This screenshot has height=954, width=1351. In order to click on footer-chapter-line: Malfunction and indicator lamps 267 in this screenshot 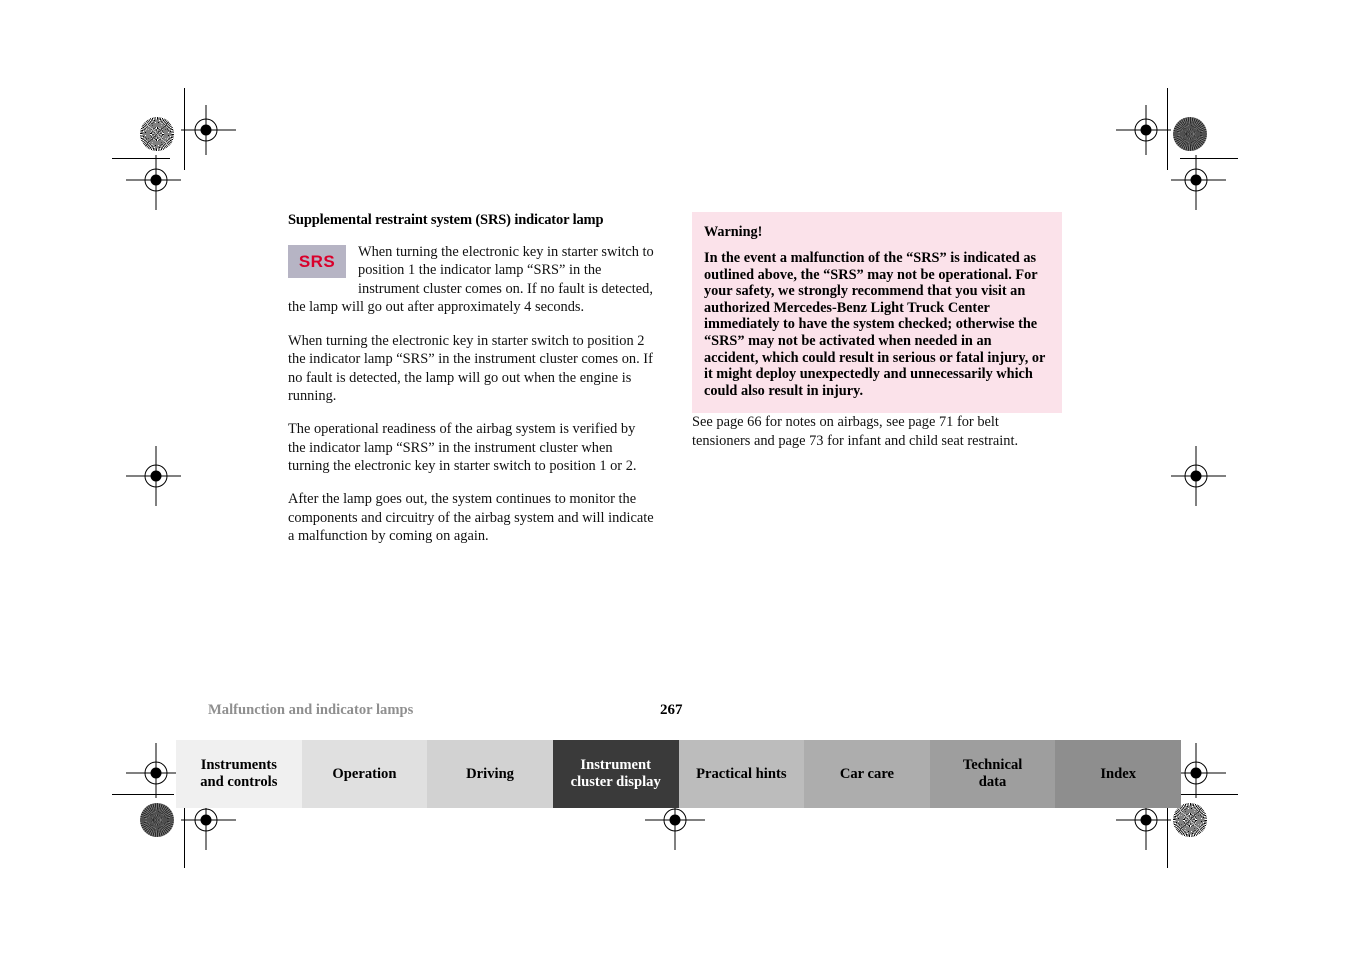, I will do `click(658, 710)`.